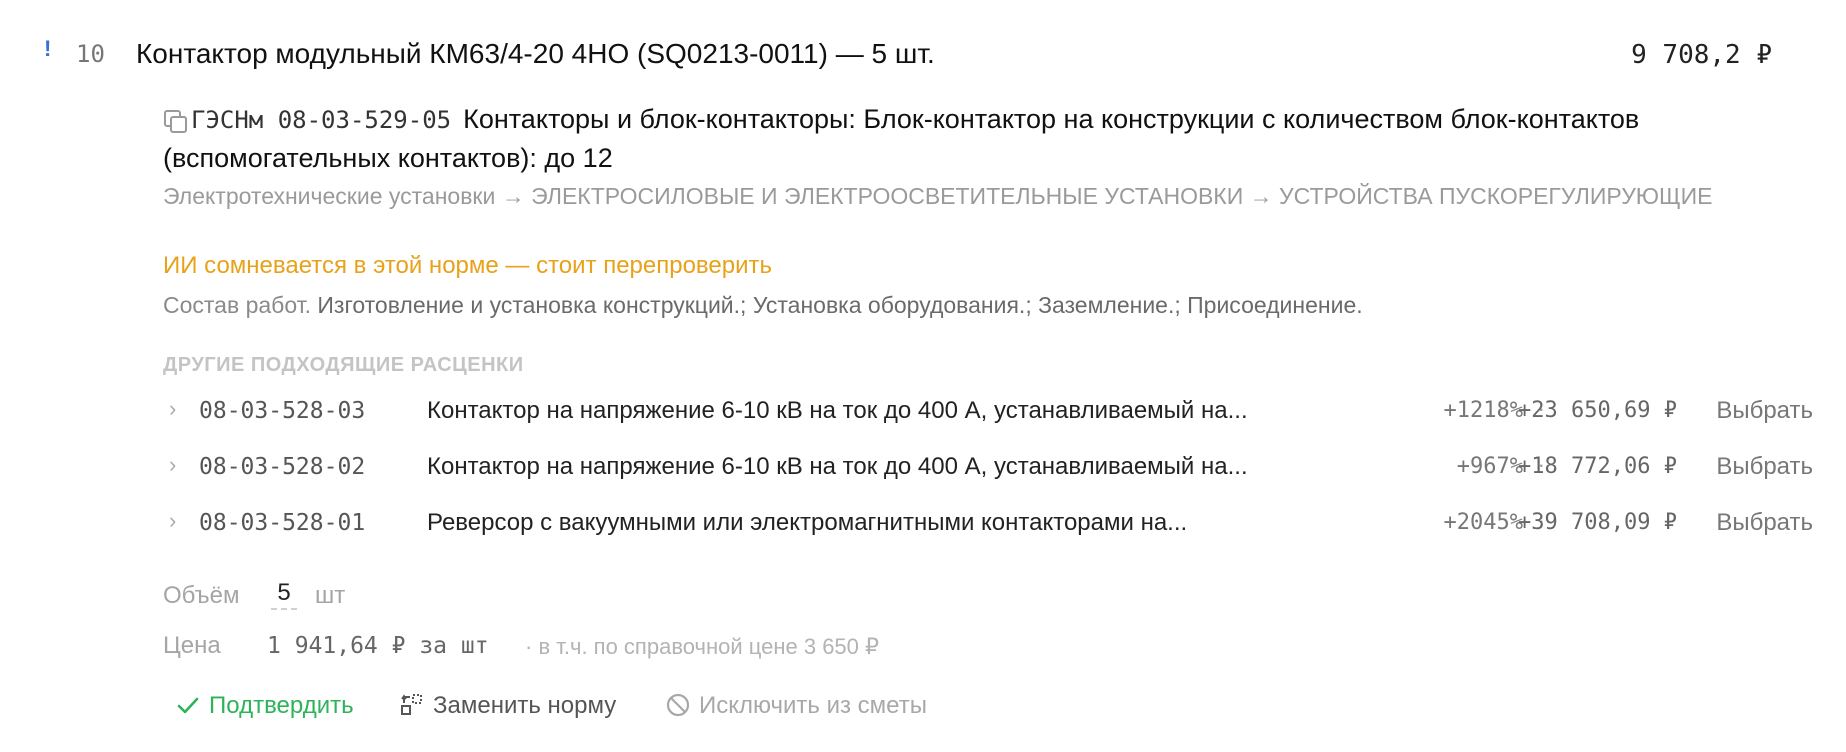  What do you see at coordinates (678, 705) in the screenshot?
I see `forbidden-icon` at bounding box center [678, 705].